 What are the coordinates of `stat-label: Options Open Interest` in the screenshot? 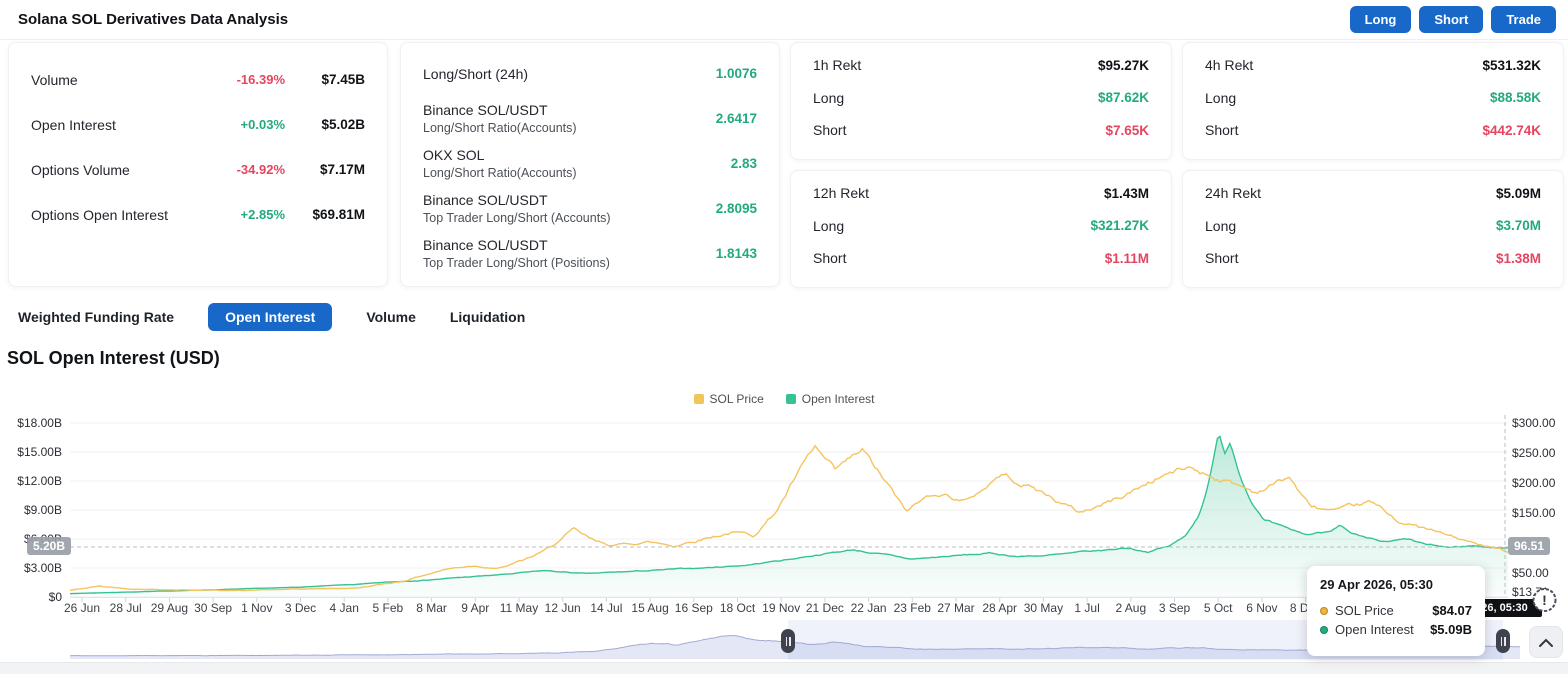 It's located at (99, 214).